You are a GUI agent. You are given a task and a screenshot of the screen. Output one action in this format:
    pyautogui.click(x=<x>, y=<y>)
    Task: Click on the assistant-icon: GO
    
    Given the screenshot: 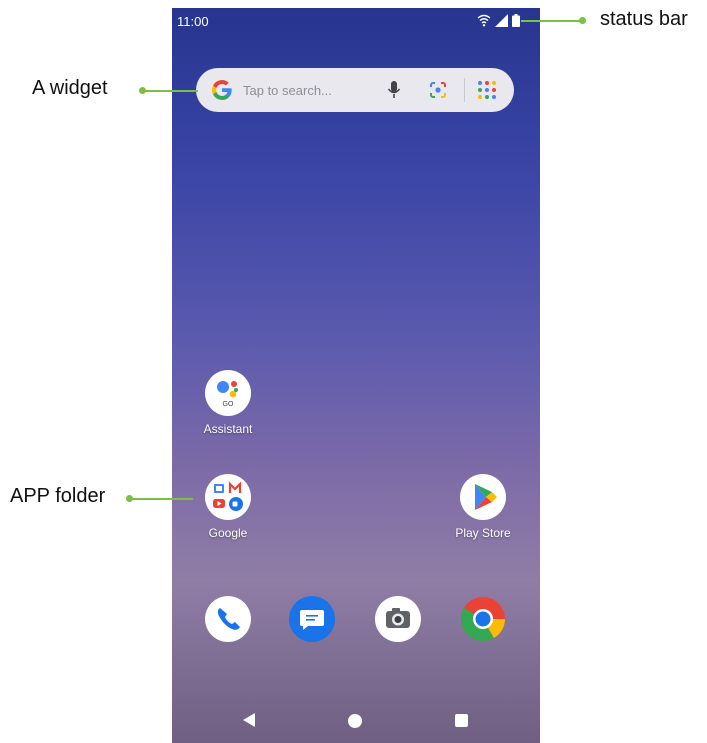 What is the action you would take?
    pyautogui.click(x=228, y=393)
    